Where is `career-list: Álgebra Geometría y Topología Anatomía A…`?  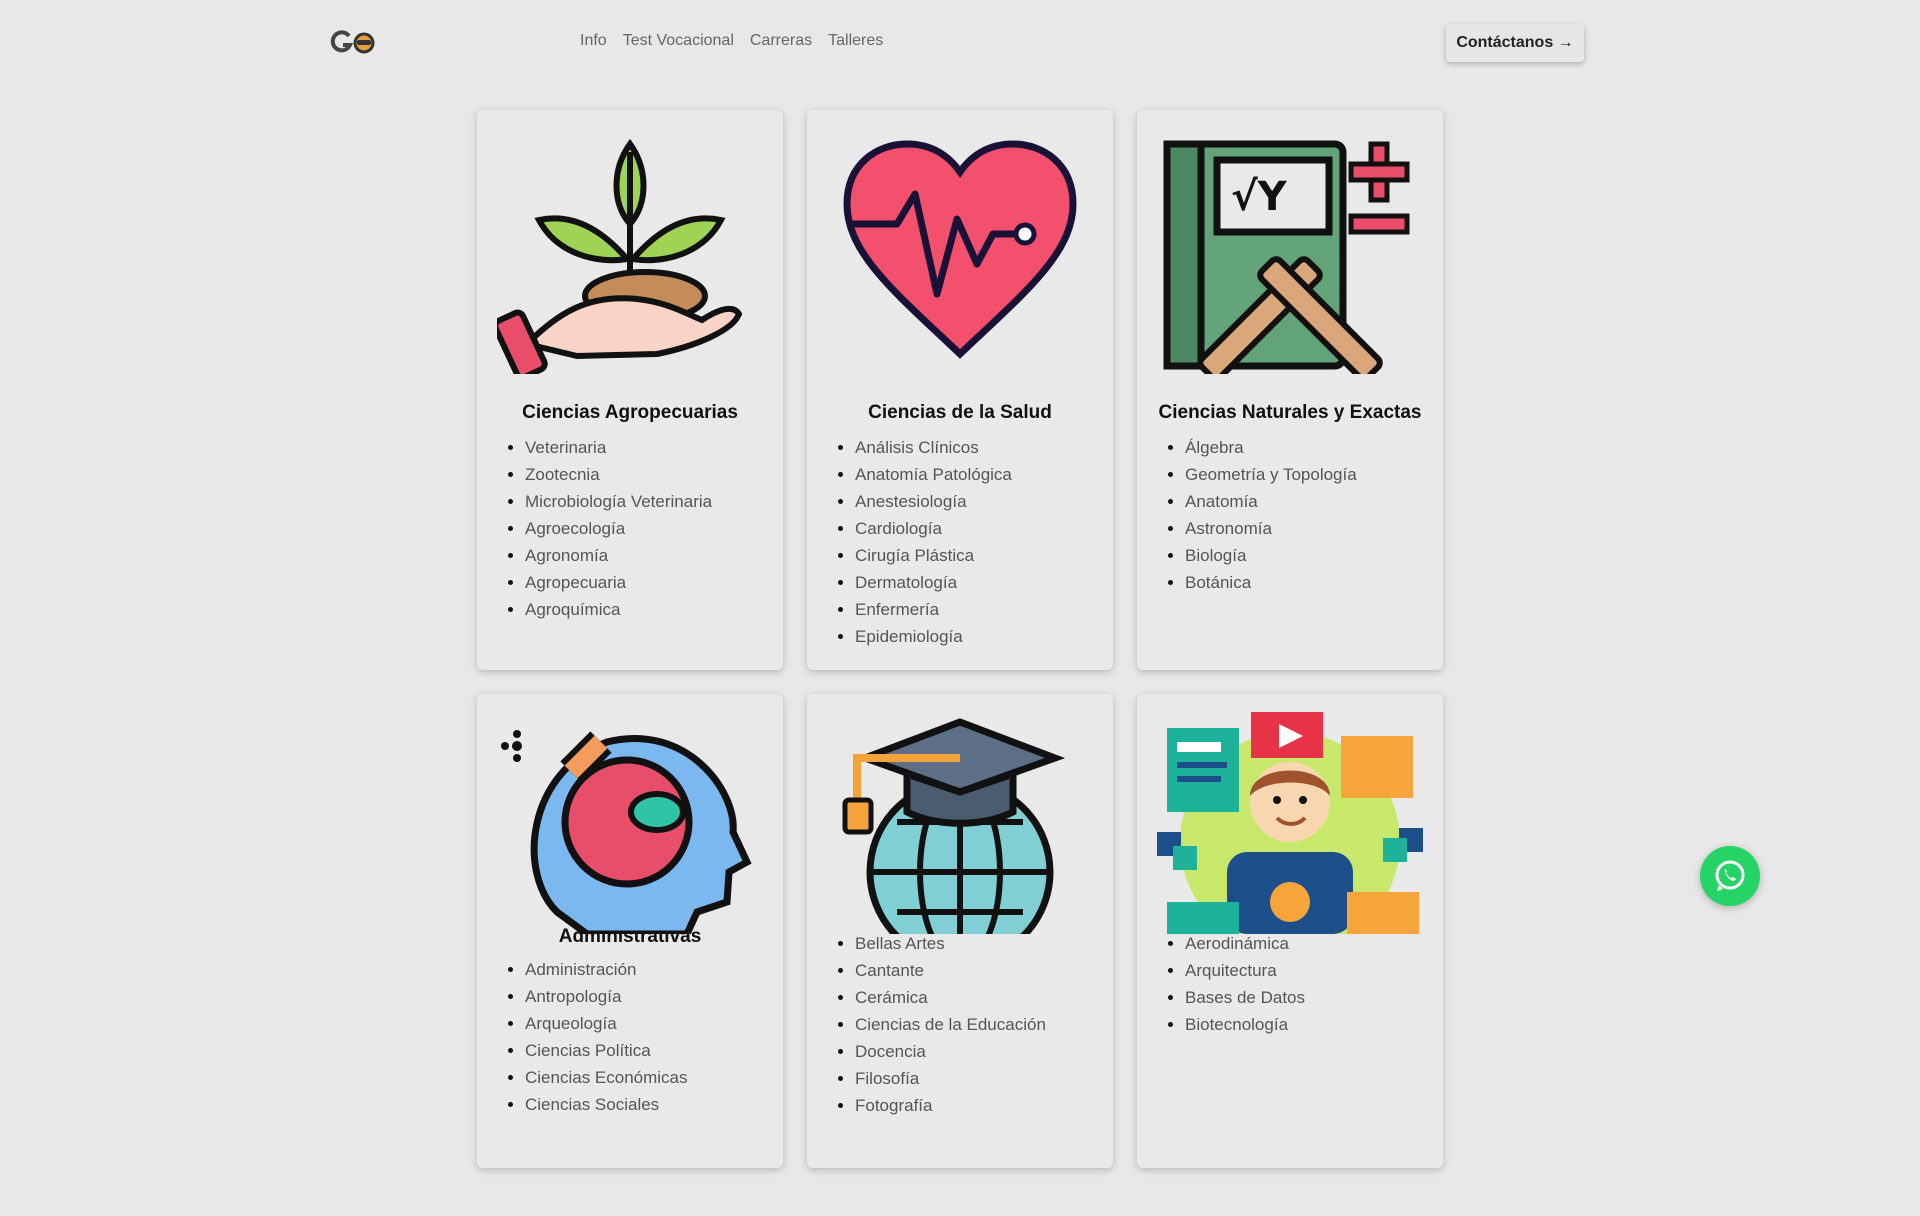 career-list: Álgebra Geometría y Topología Anatomía A… is located at coordinates (1271, 515).